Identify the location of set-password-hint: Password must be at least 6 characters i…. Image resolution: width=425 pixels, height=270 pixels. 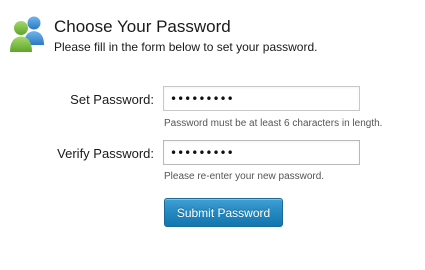
(273, 123).